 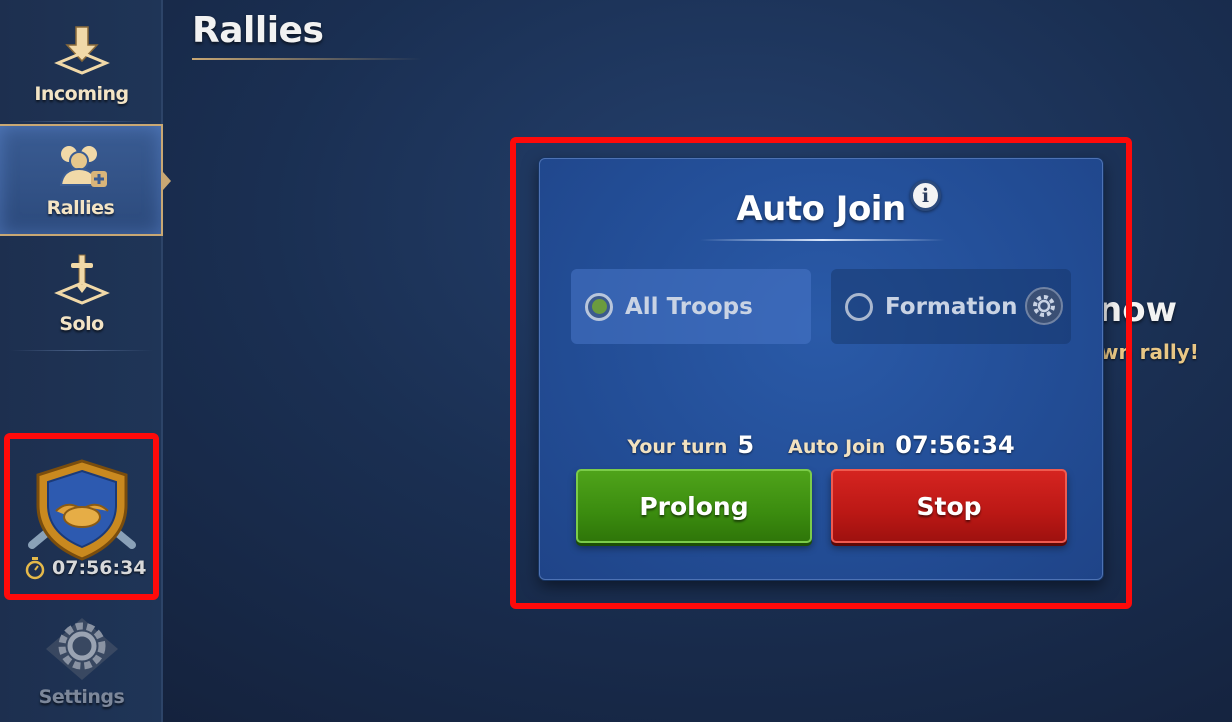 I want to click on turn-label: Your turn, so click(x=677, y=447).